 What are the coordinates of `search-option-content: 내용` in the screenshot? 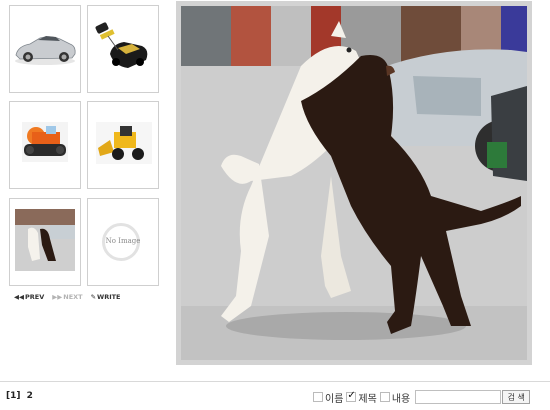 It's located at (395, 397).